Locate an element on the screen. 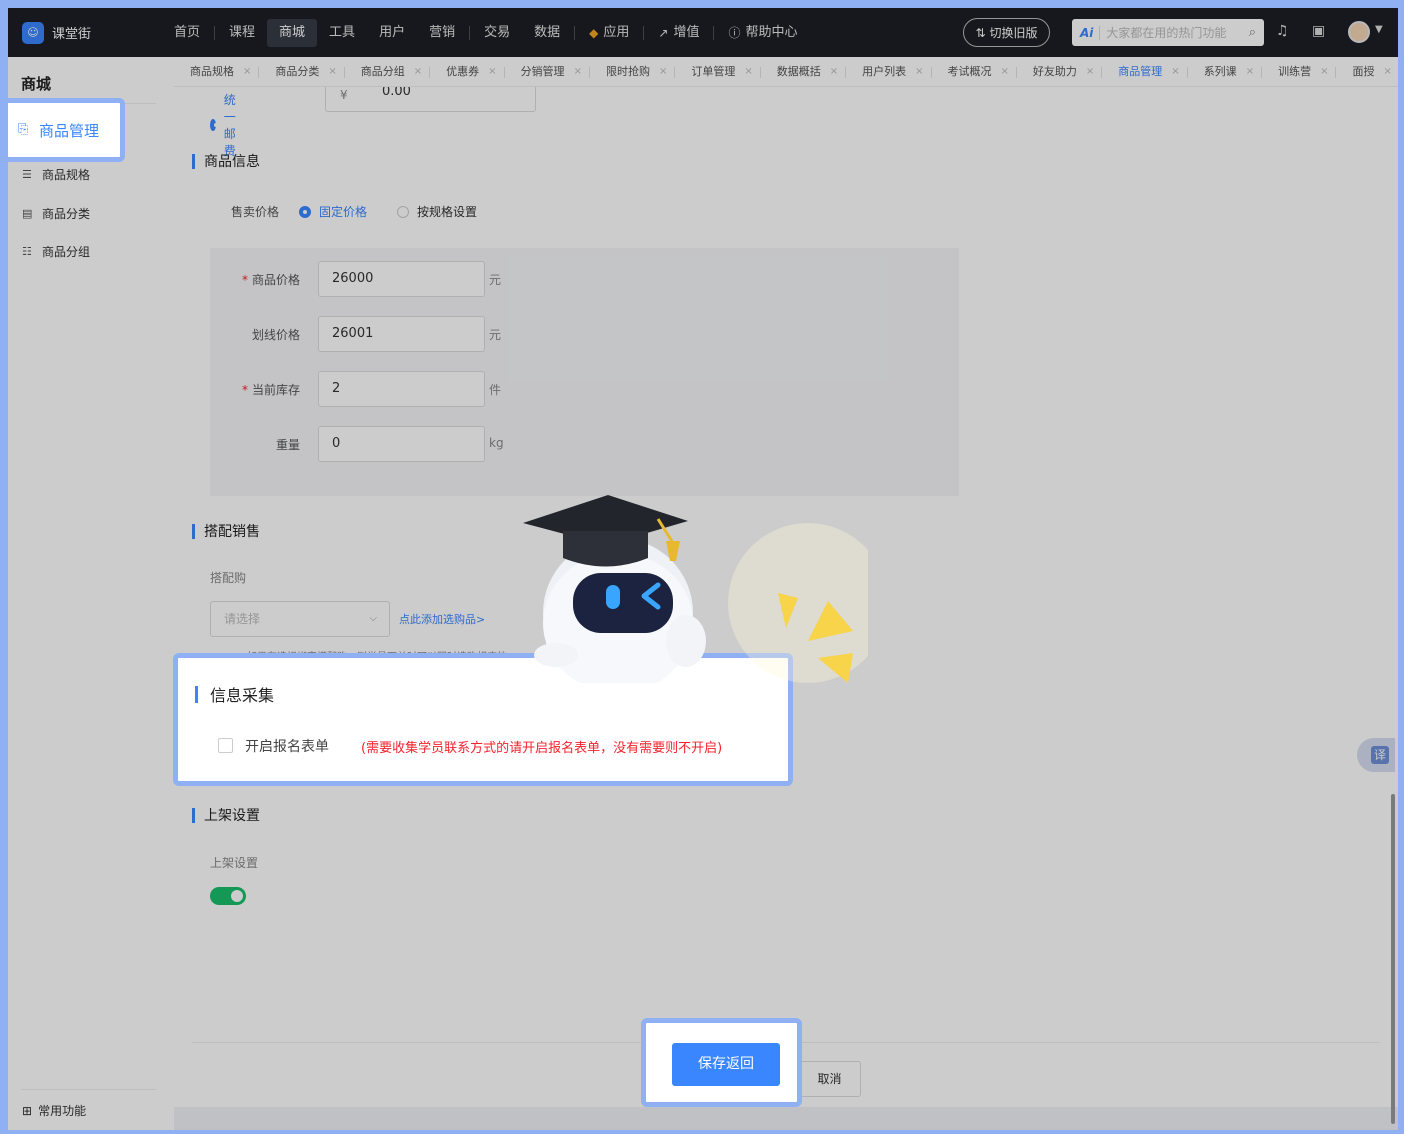 The image size is (1404, 1134). signup-form-label: 开启报名表单 is located at coordinates (287, 746).